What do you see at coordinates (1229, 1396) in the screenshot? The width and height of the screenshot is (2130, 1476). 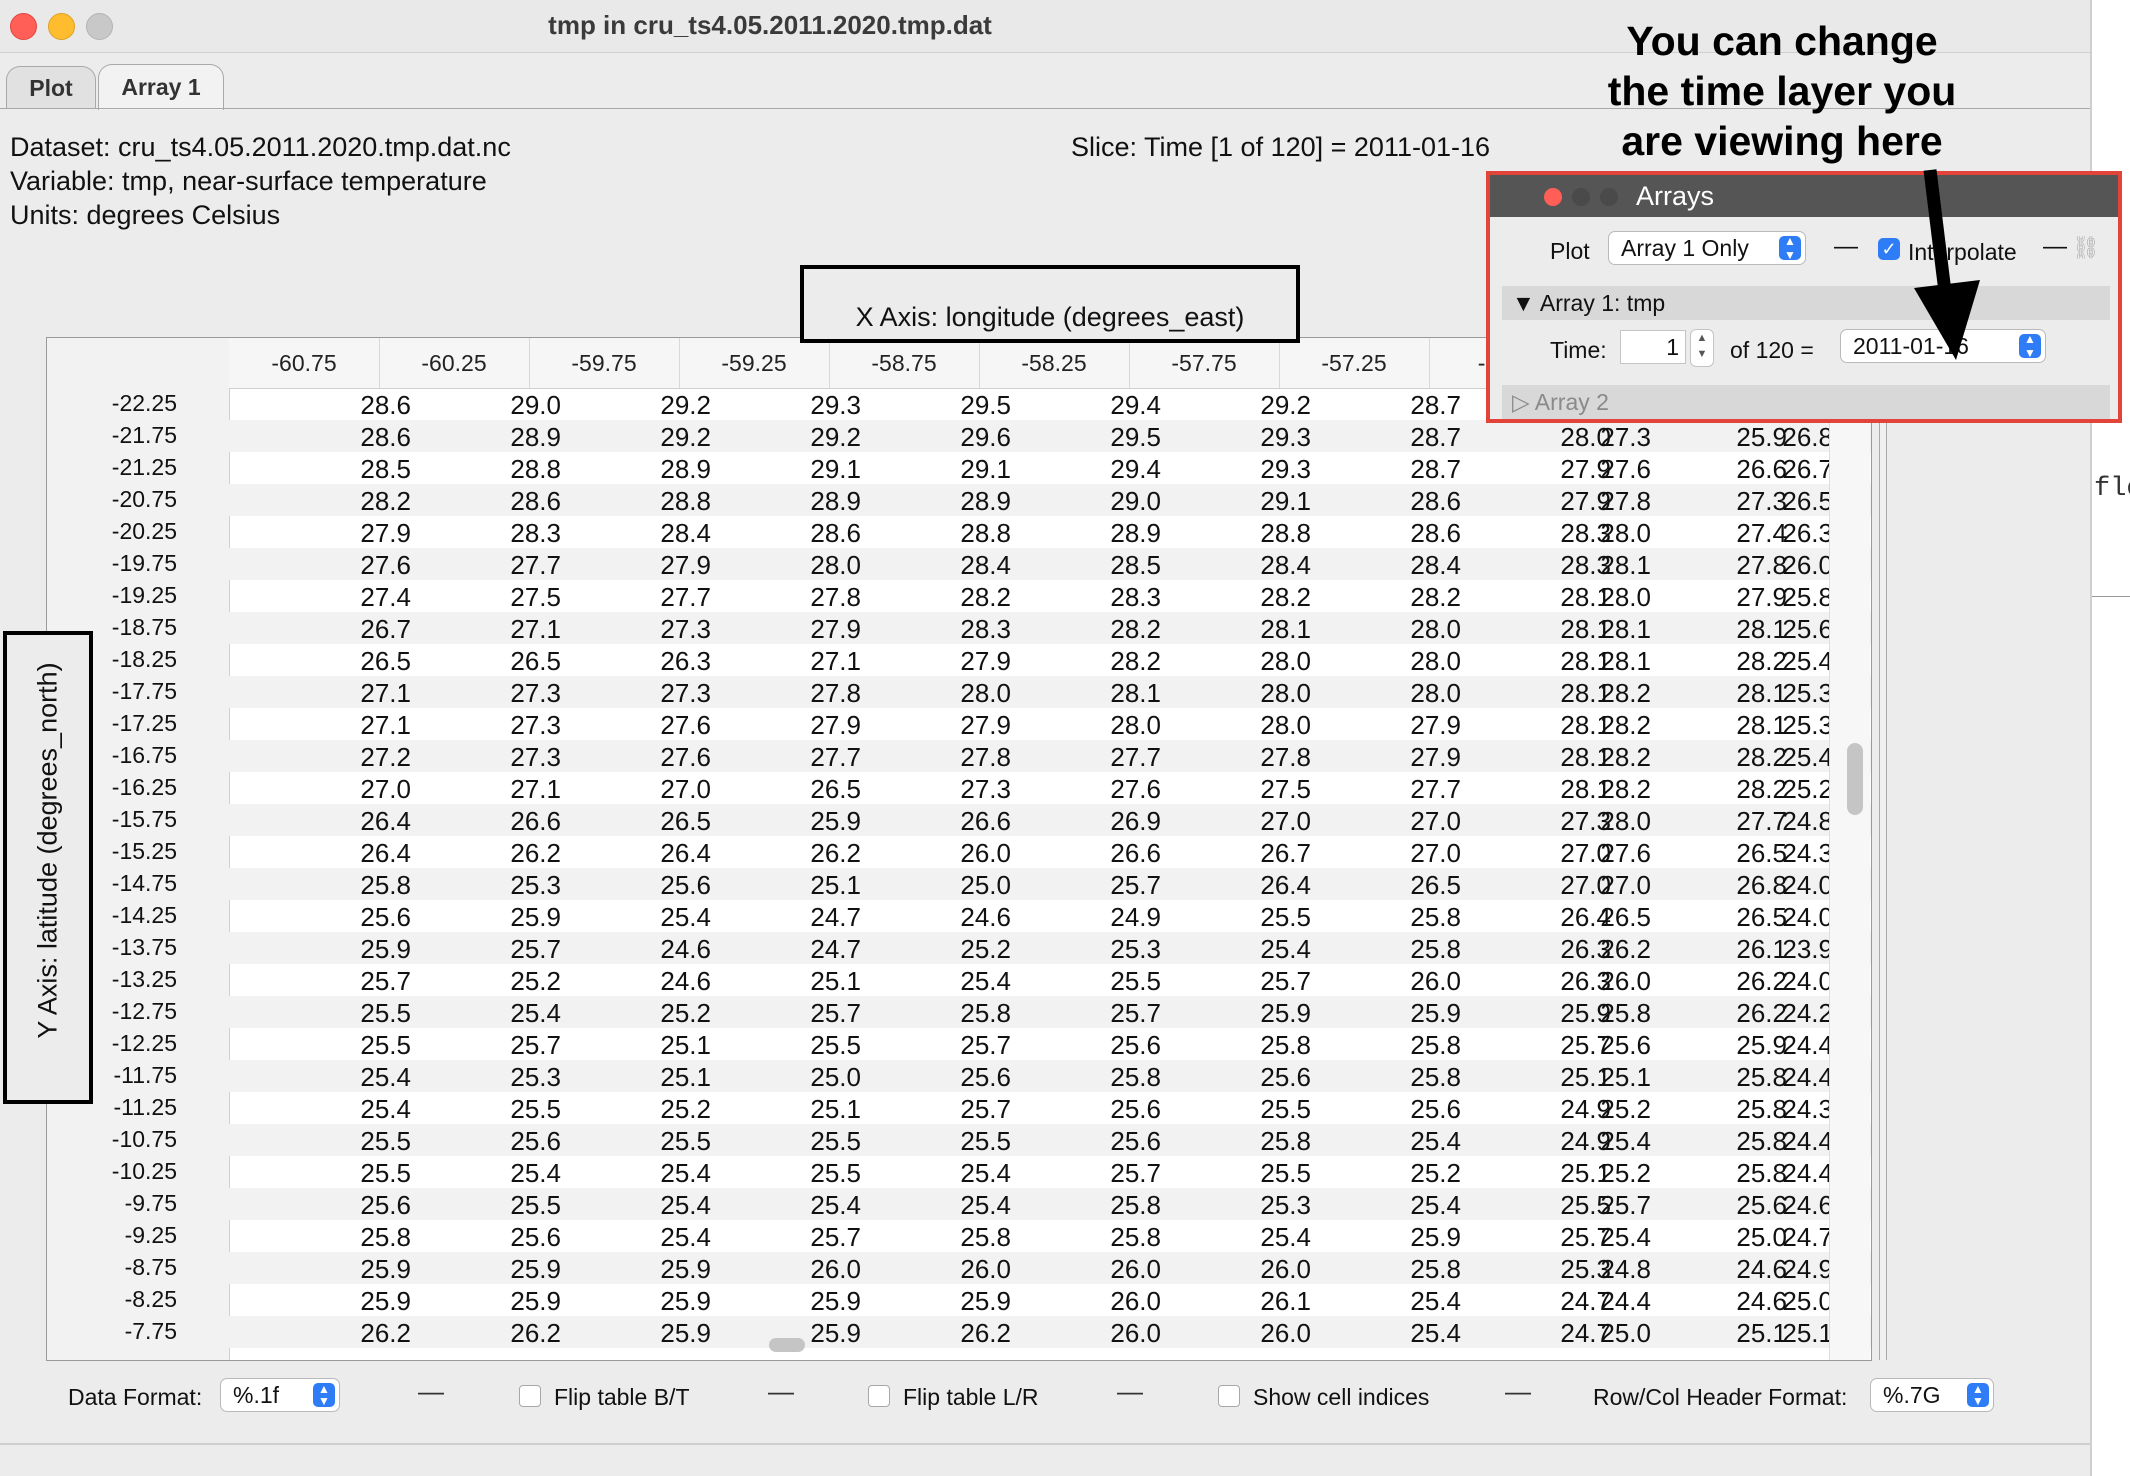 I see `show-cell-indices-checkbox` at bounding box center [1229, 1396].